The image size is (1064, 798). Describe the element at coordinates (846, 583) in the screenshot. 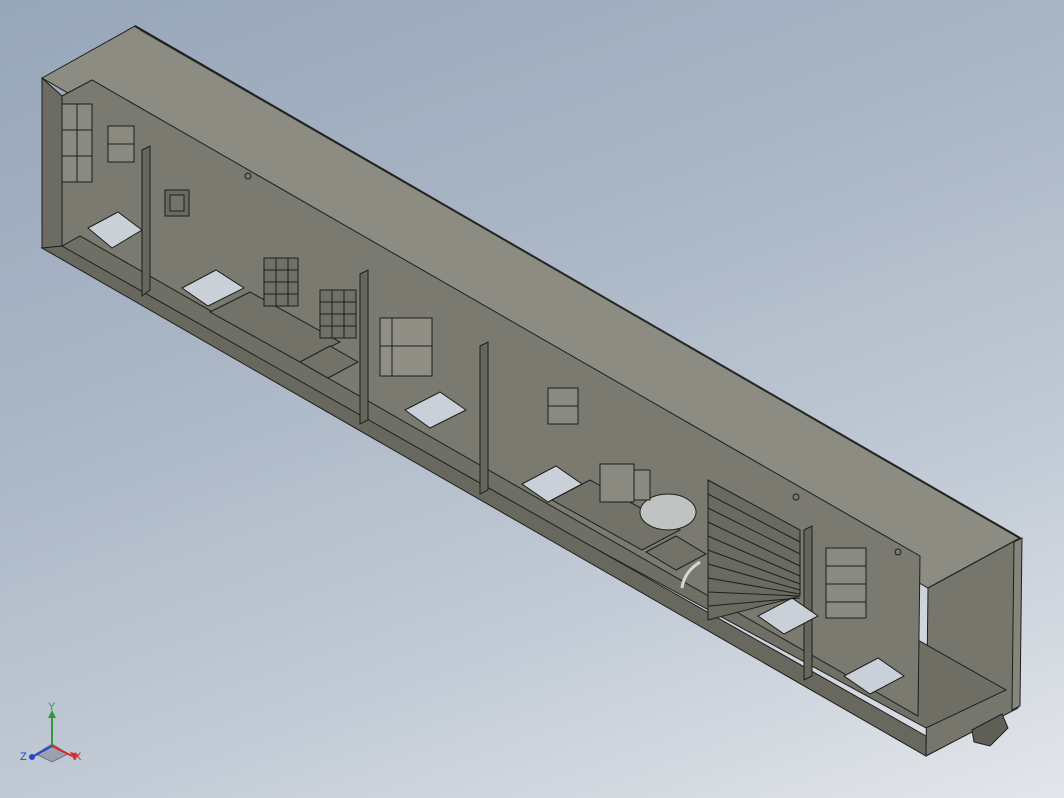

I see `shelf-unit-right` at that location.